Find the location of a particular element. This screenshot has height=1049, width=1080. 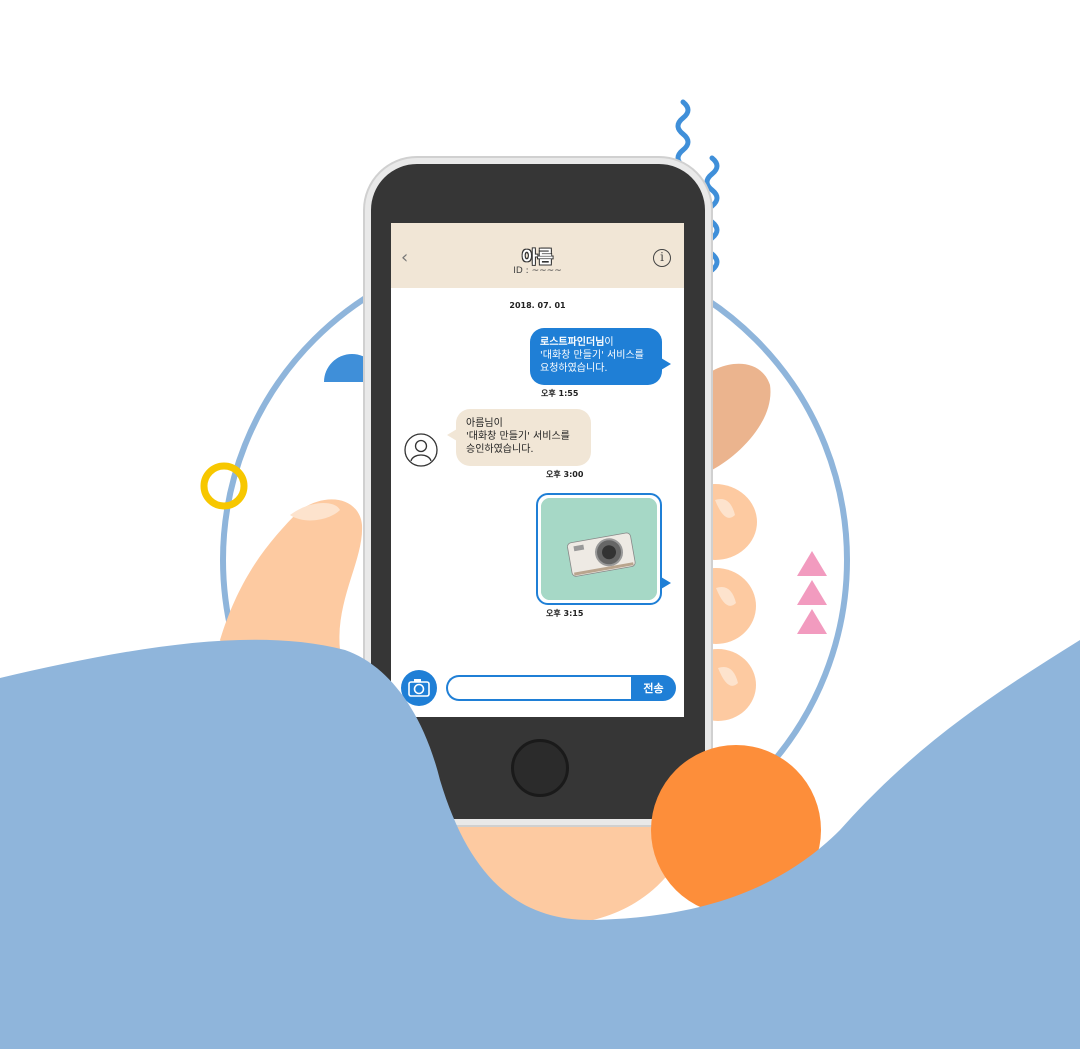

camera-photo is located at coordinates (599, 549).